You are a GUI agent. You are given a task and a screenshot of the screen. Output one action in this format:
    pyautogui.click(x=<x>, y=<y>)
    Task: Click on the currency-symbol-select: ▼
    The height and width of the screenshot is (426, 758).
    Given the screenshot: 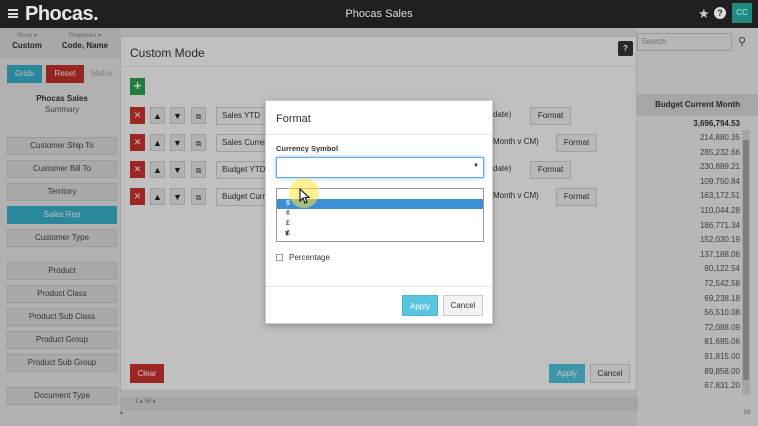 What is the action you would take?
    pyautogui.click(x=380, y=167)
    